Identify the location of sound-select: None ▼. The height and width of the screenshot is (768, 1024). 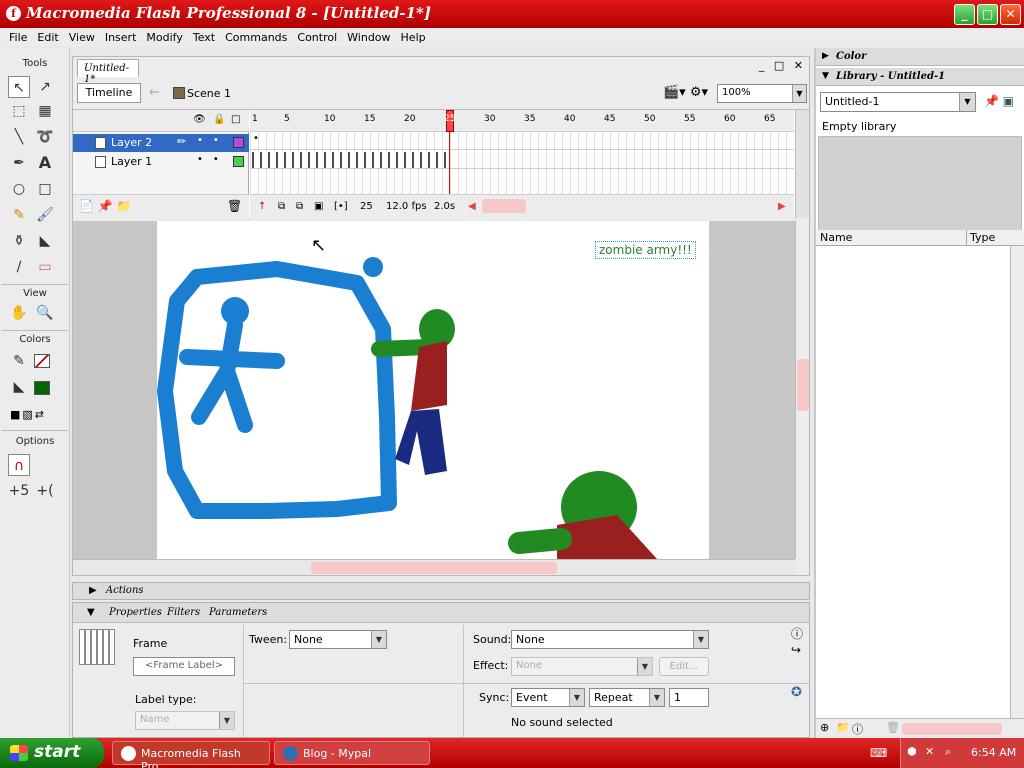
(610, 639).